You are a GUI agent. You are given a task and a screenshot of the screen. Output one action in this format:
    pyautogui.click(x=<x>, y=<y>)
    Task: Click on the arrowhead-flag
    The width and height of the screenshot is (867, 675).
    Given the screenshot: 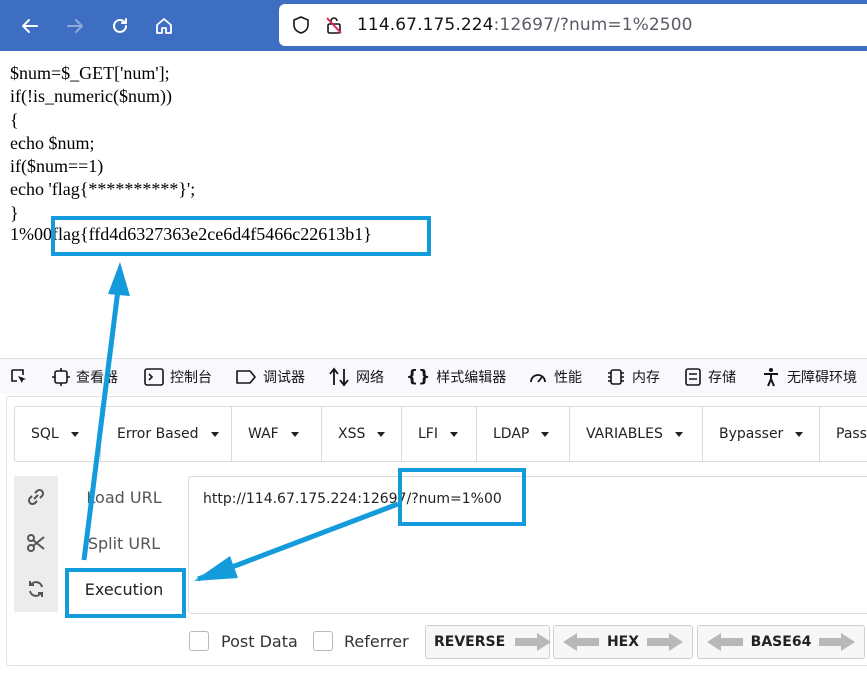 What is the action you would take?
    pyautogui.click(x=119, y=279)
    